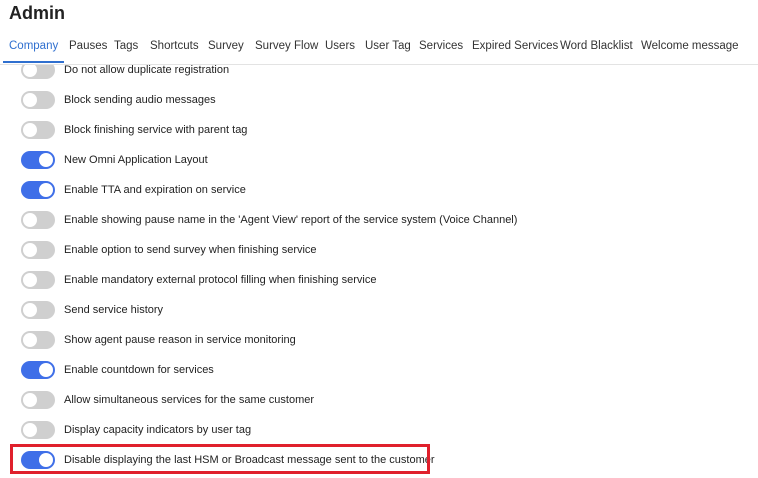 The height and width of the screenshot is (478, 758). I want to click on tab-users: Users, so click(340, 49).